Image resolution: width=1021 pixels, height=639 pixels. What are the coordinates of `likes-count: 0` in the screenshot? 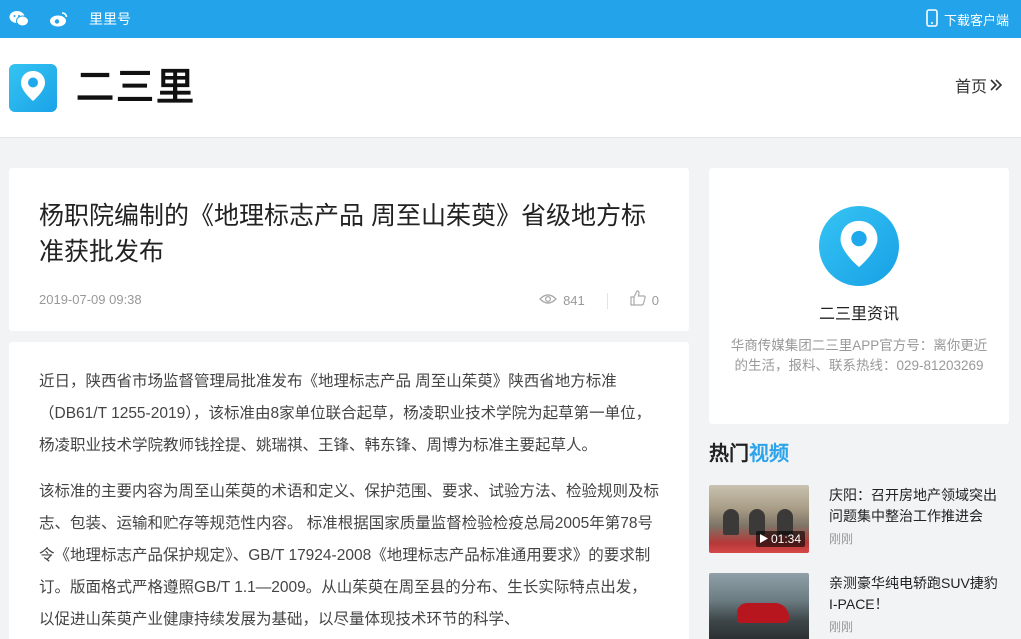 It's located at (655, 300).